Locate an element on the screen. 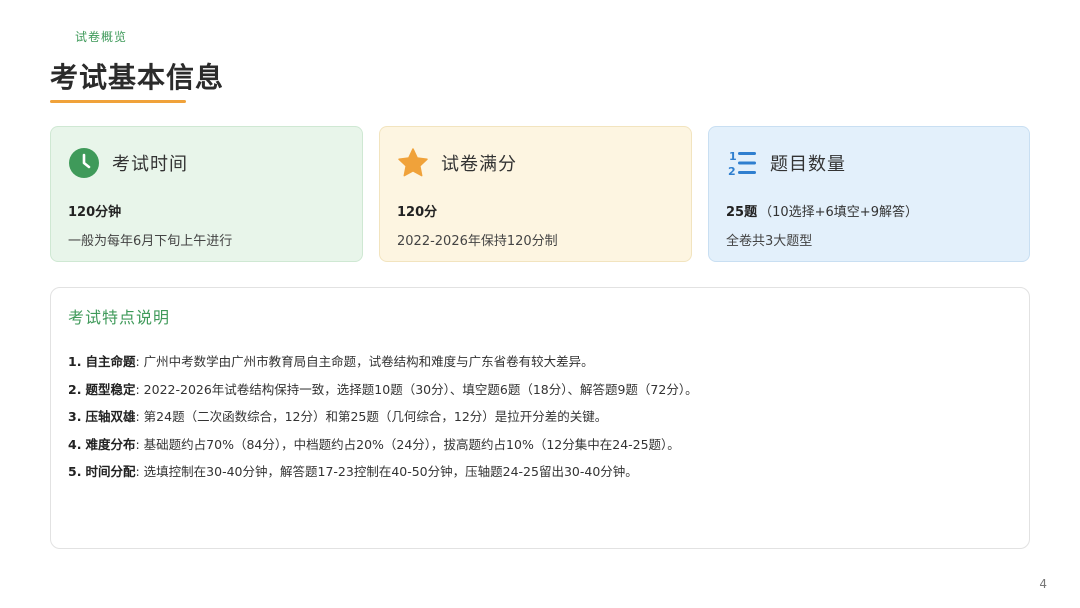  card-desc: 全卷共3大题型 is located at coordinates (769, 241).